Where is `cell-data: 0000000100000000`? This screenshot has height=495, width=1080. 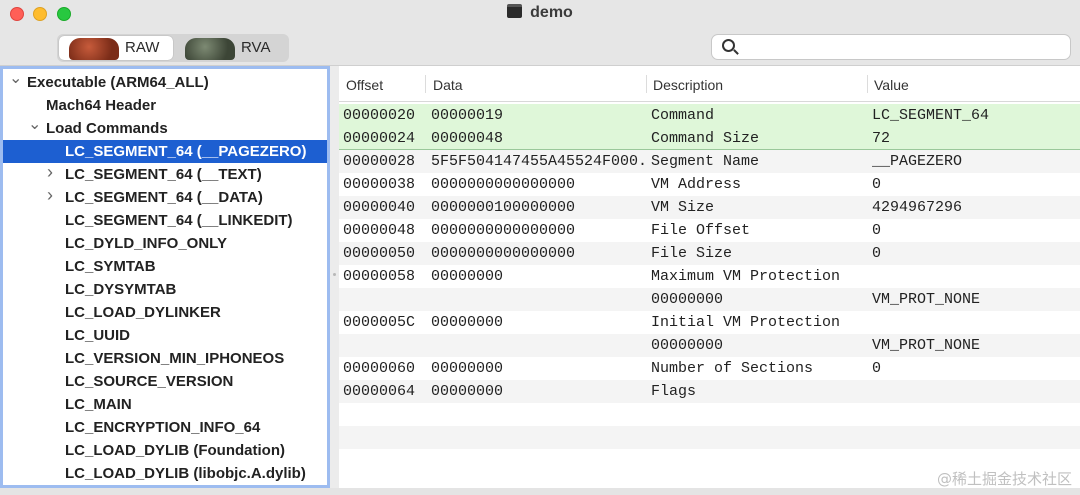 cell-data: 0000000100000000 is located at coordinates (503, 207).